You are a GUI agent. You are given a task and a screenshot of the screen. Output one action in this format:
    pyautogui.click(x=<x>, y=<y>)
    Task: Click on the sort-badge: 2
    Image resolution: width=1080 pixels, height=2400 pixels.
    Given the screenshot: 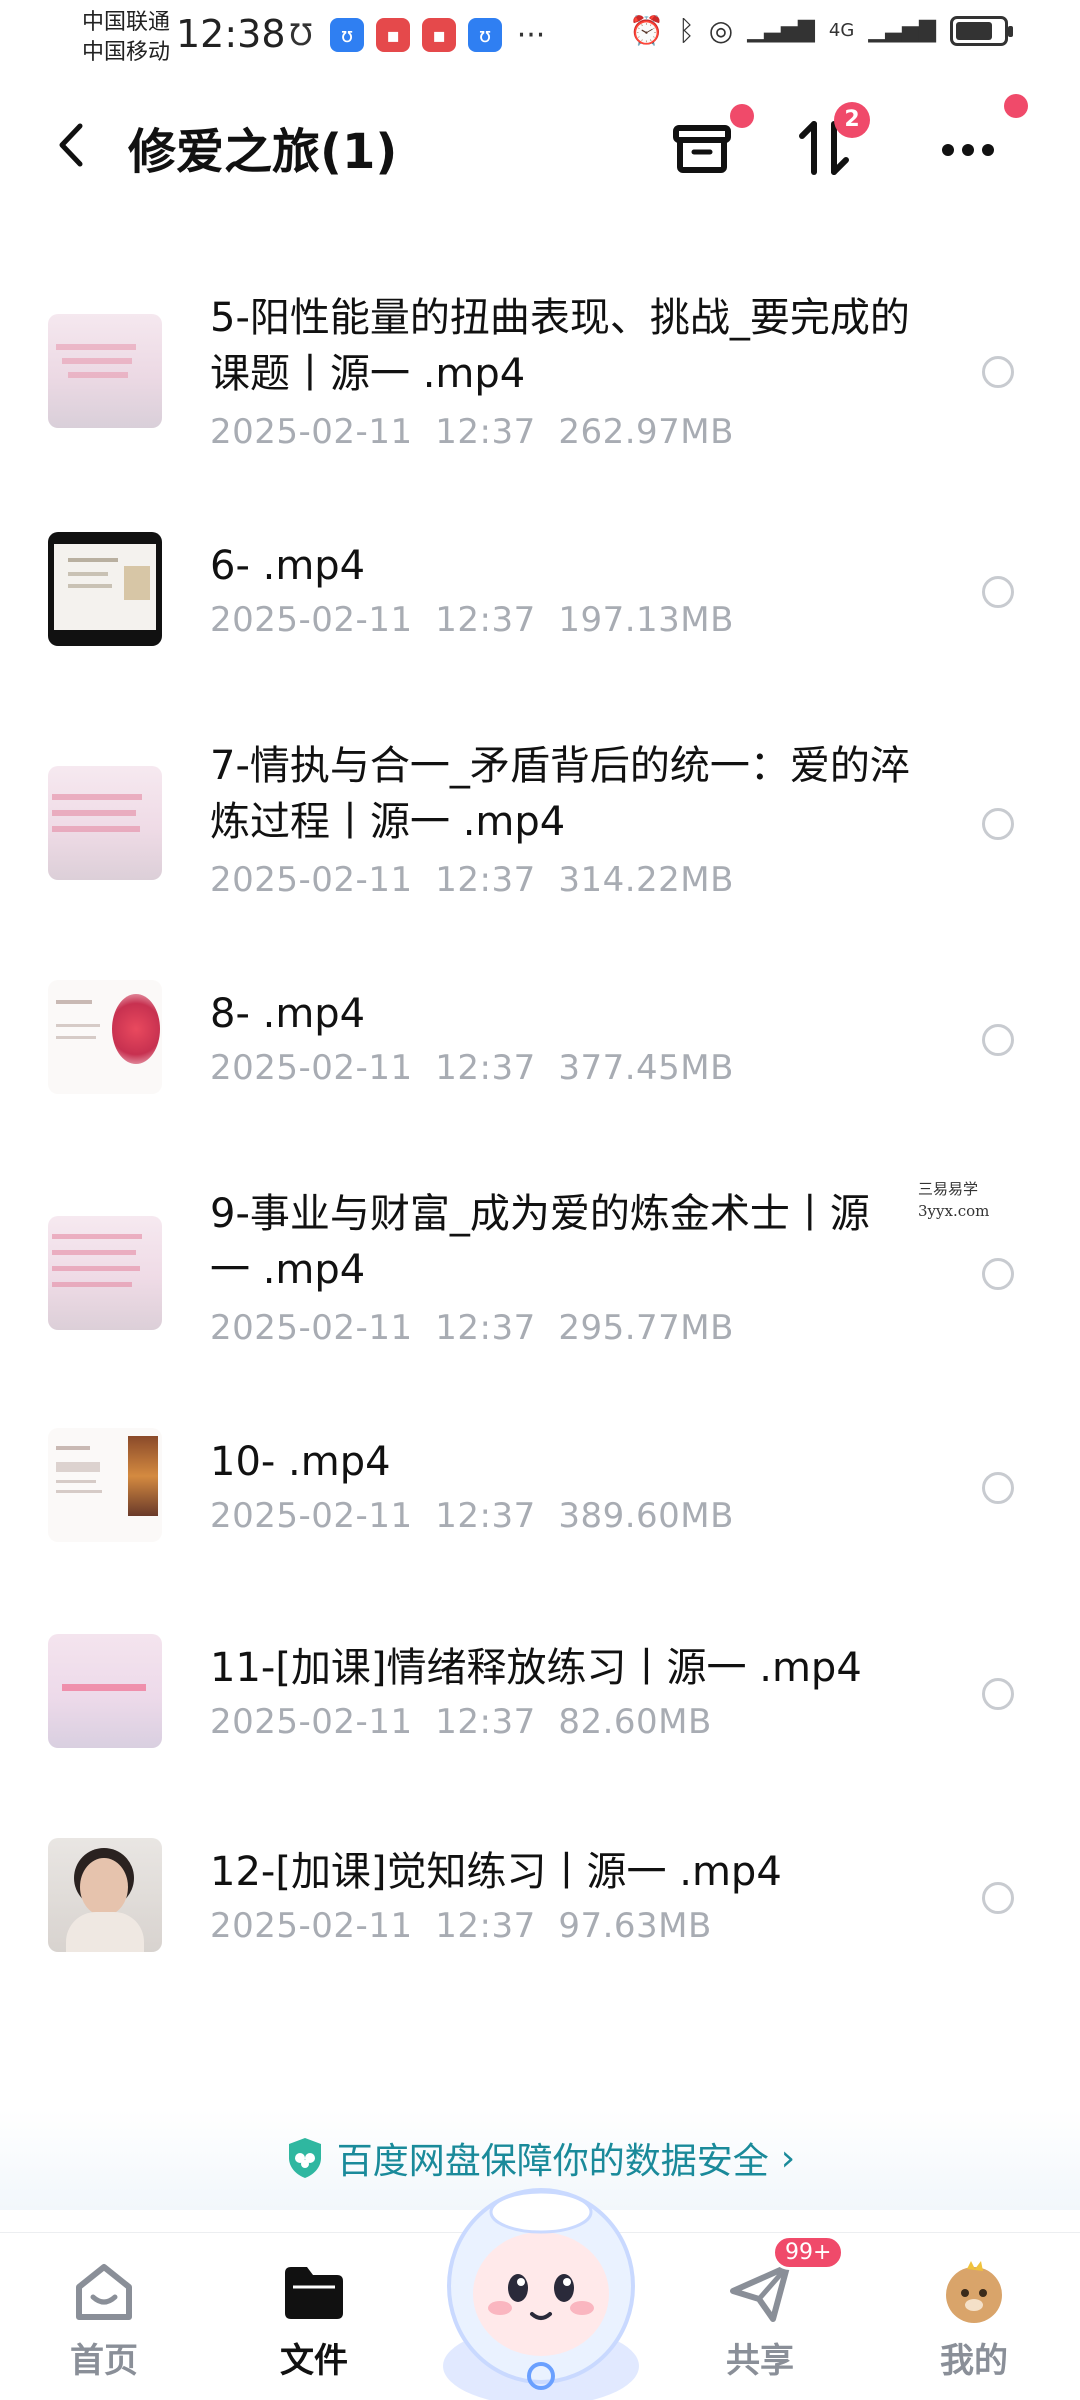 What is the action you would take?
    pyautogui.click(x=852, y=120)
    